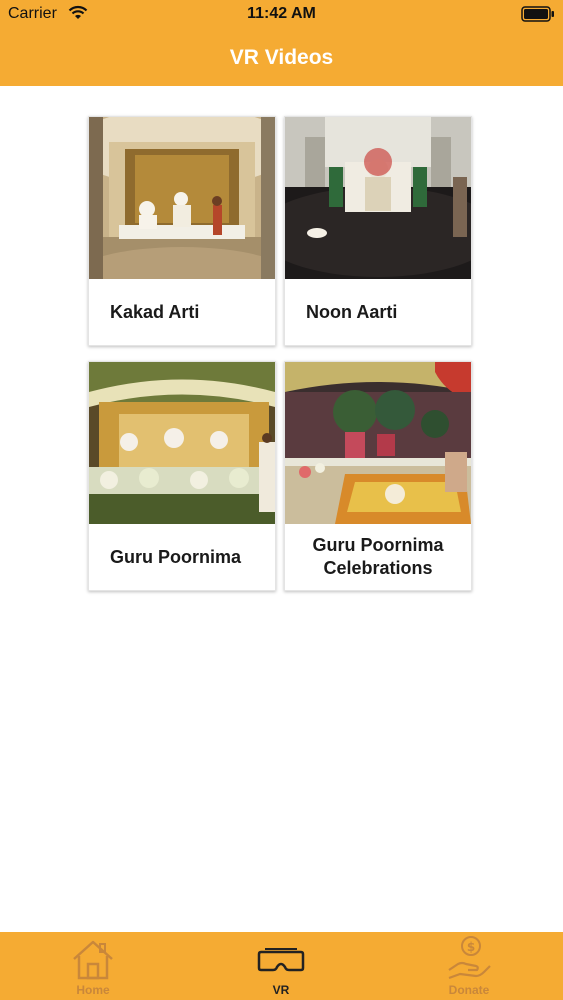  I want to click on video-card-kakad-arti: Kakad Arti, so click(182, 231).